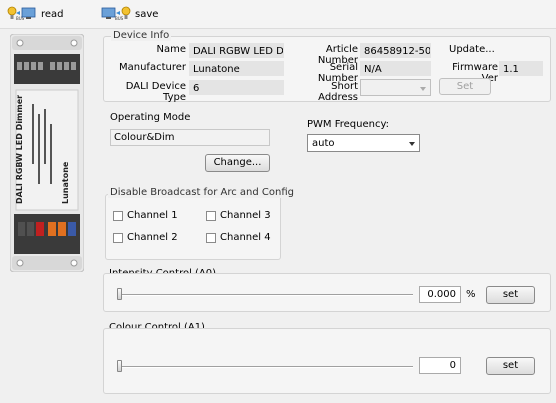 The width and height of the screenshot is (556, 403). Describe the element at coordinates (327, 361) in the screenshot. I see `colour-group` at that location.